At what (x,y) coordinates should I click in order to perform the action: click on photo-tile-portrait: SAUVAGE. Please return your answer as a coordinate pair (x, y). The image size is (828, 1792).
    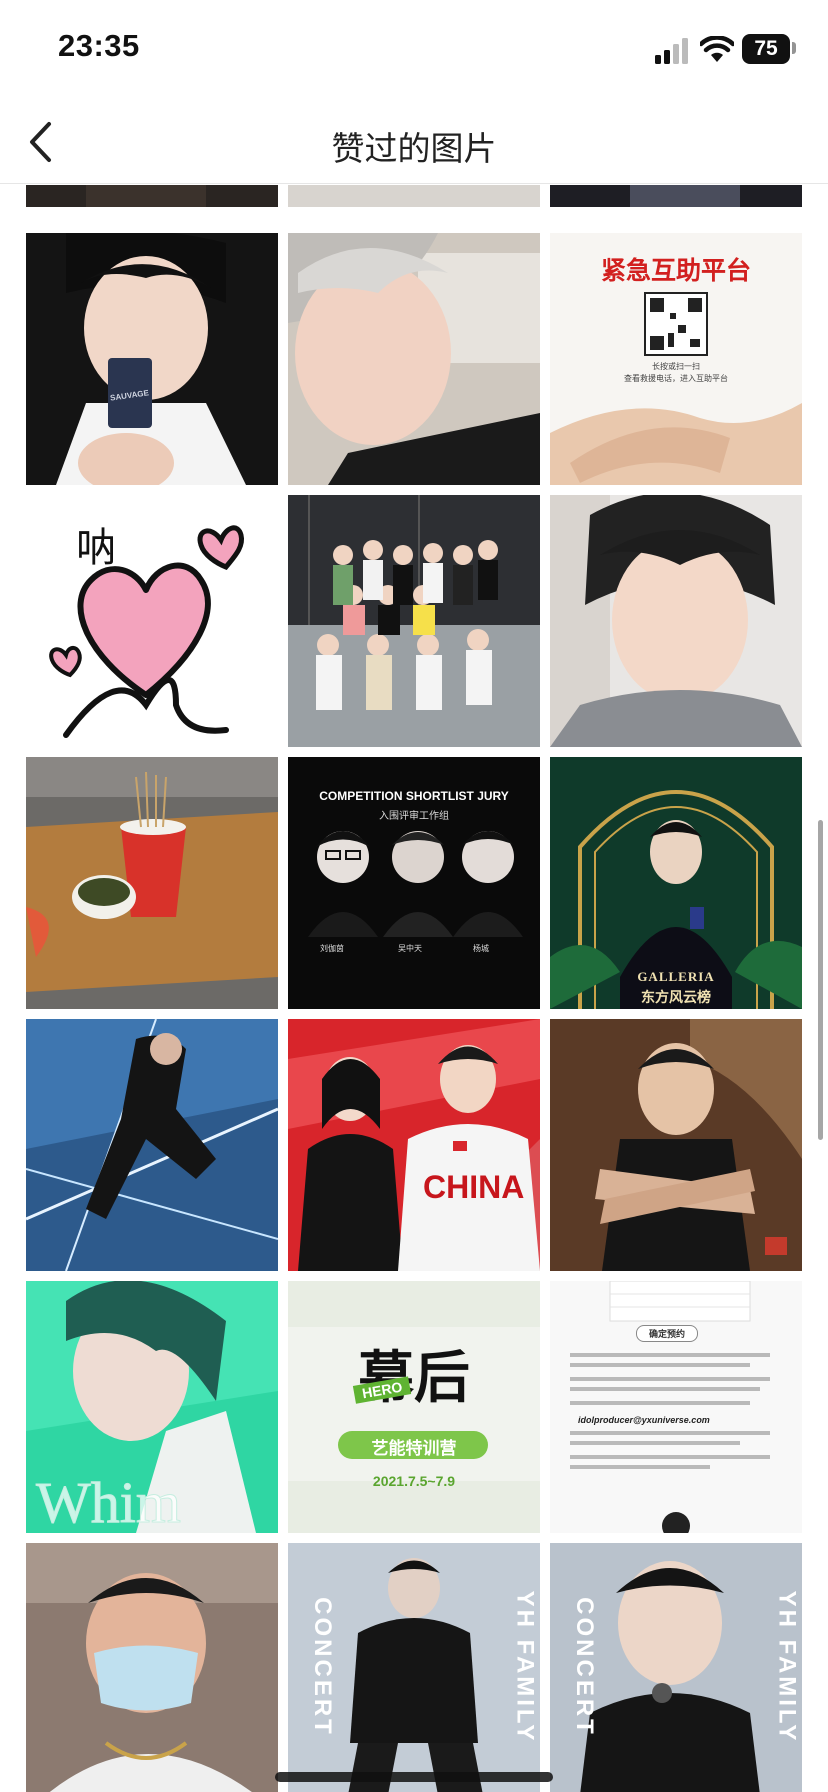
    Looking at the image, I should click on (152, 359).